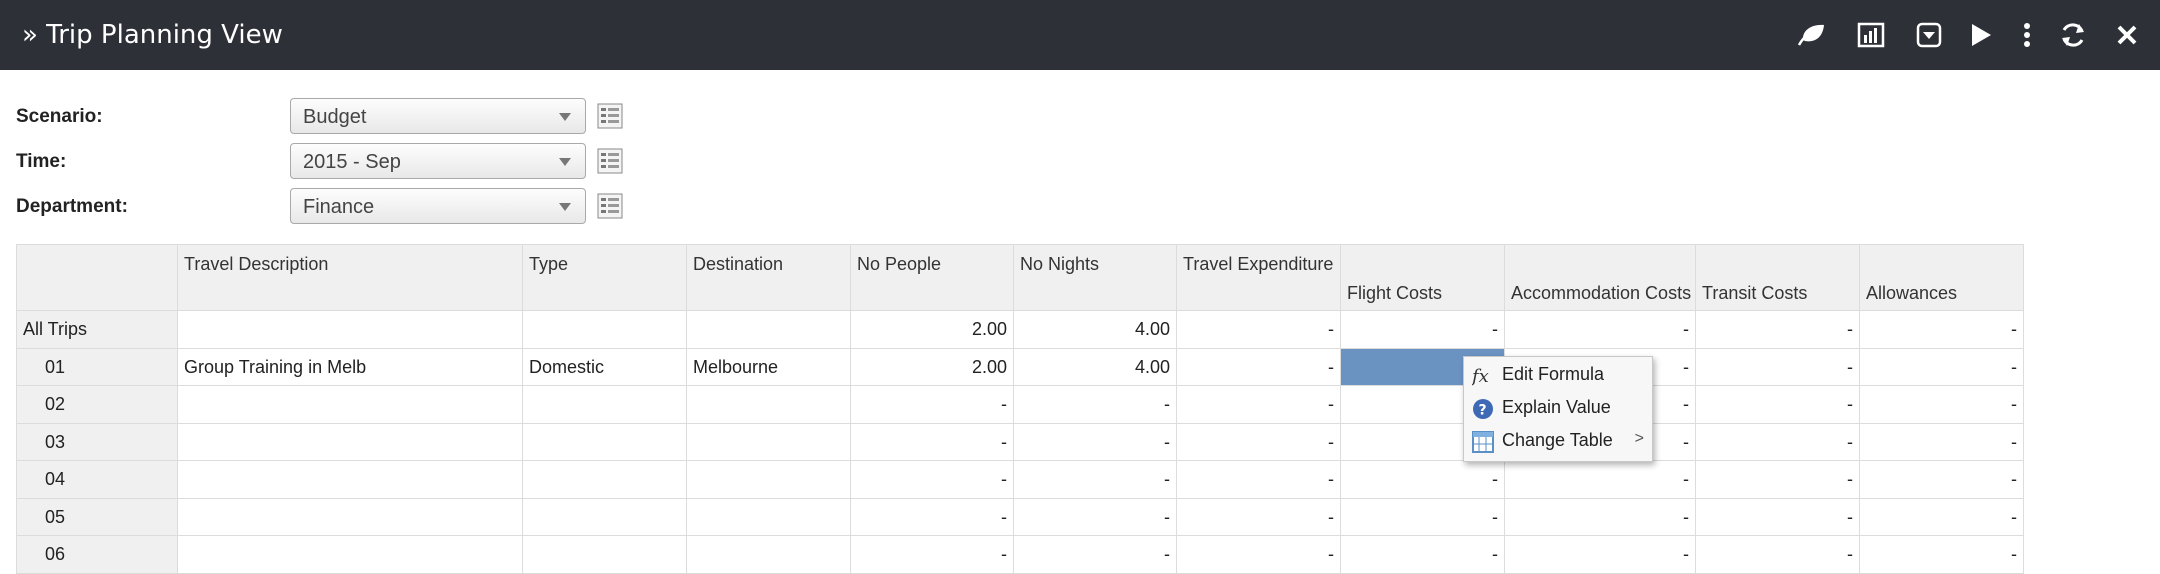  What do you see at coordinates (1778, 277) in the screenshot?
I see `column-header: Transit Costs` at bounding box center [1778, 277].